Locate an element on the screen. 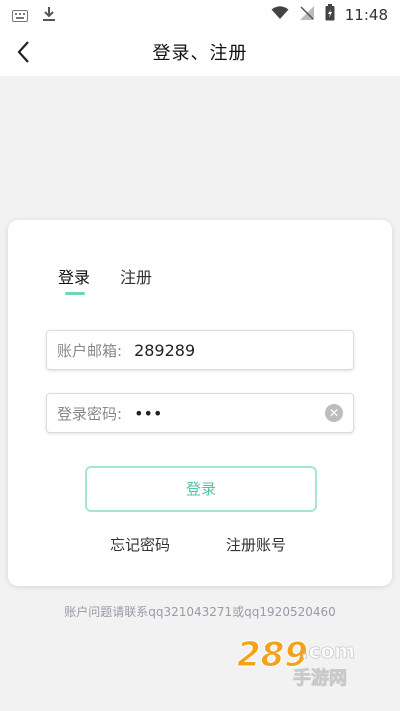 Image resolution: width=400 pixels, height=711 pixels. site-watermark-logo: 289 .com 手游网 is located at coordinates (310, 660).